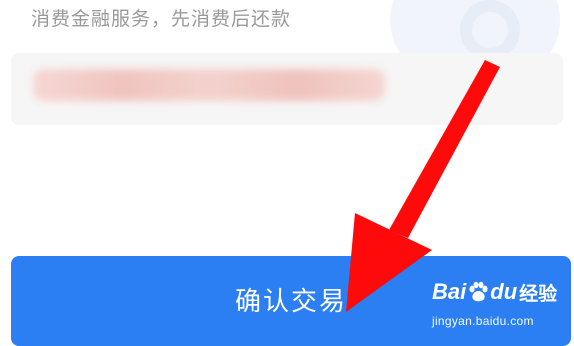  What do you see at coordinates (538, 294) in the screenshot?
I see `watermark-jingyan-text: 经验` at bounding box center [538, 294].